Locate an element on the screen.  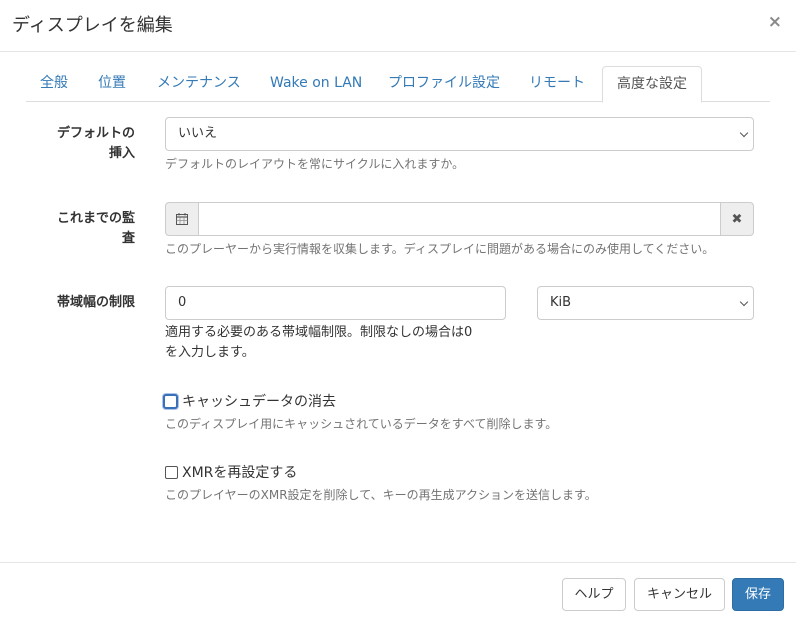
bandwidth-help-line2: を入力します。 is located at coordinates (210, 352).